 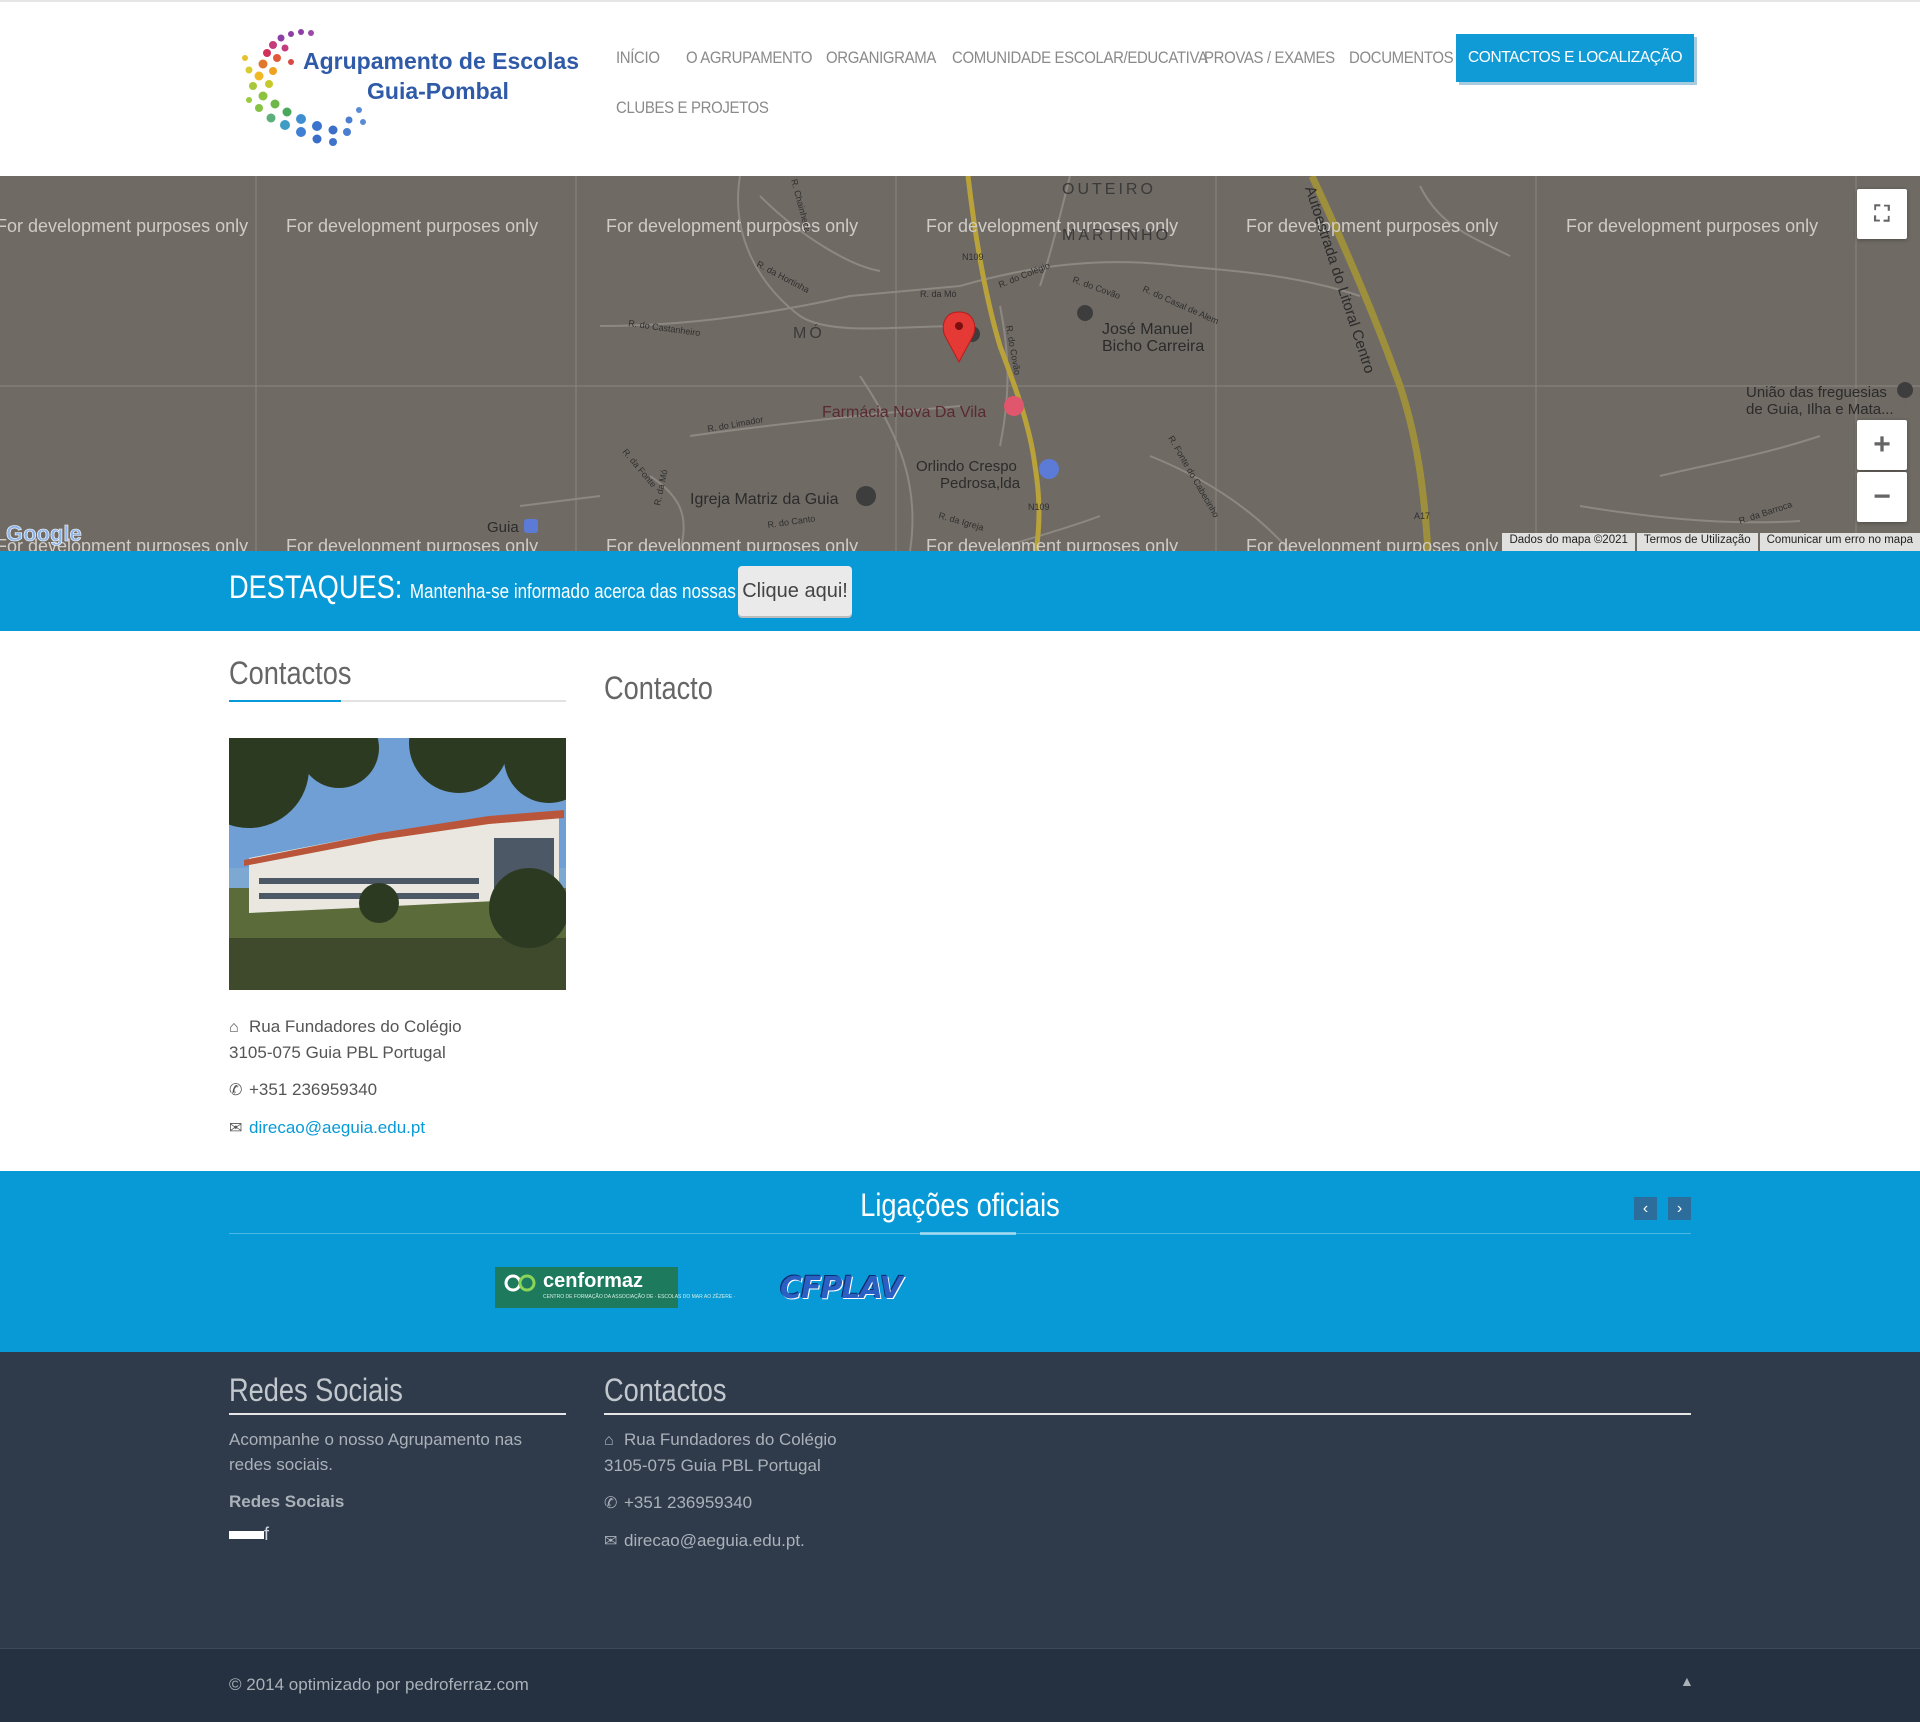 What do you see at coordinates (960, 1685) in the screenshot?
I see `copyright-bar: © 2014 optimizado por pedroferraz.com ▲` at bounding box center [960, 1685].